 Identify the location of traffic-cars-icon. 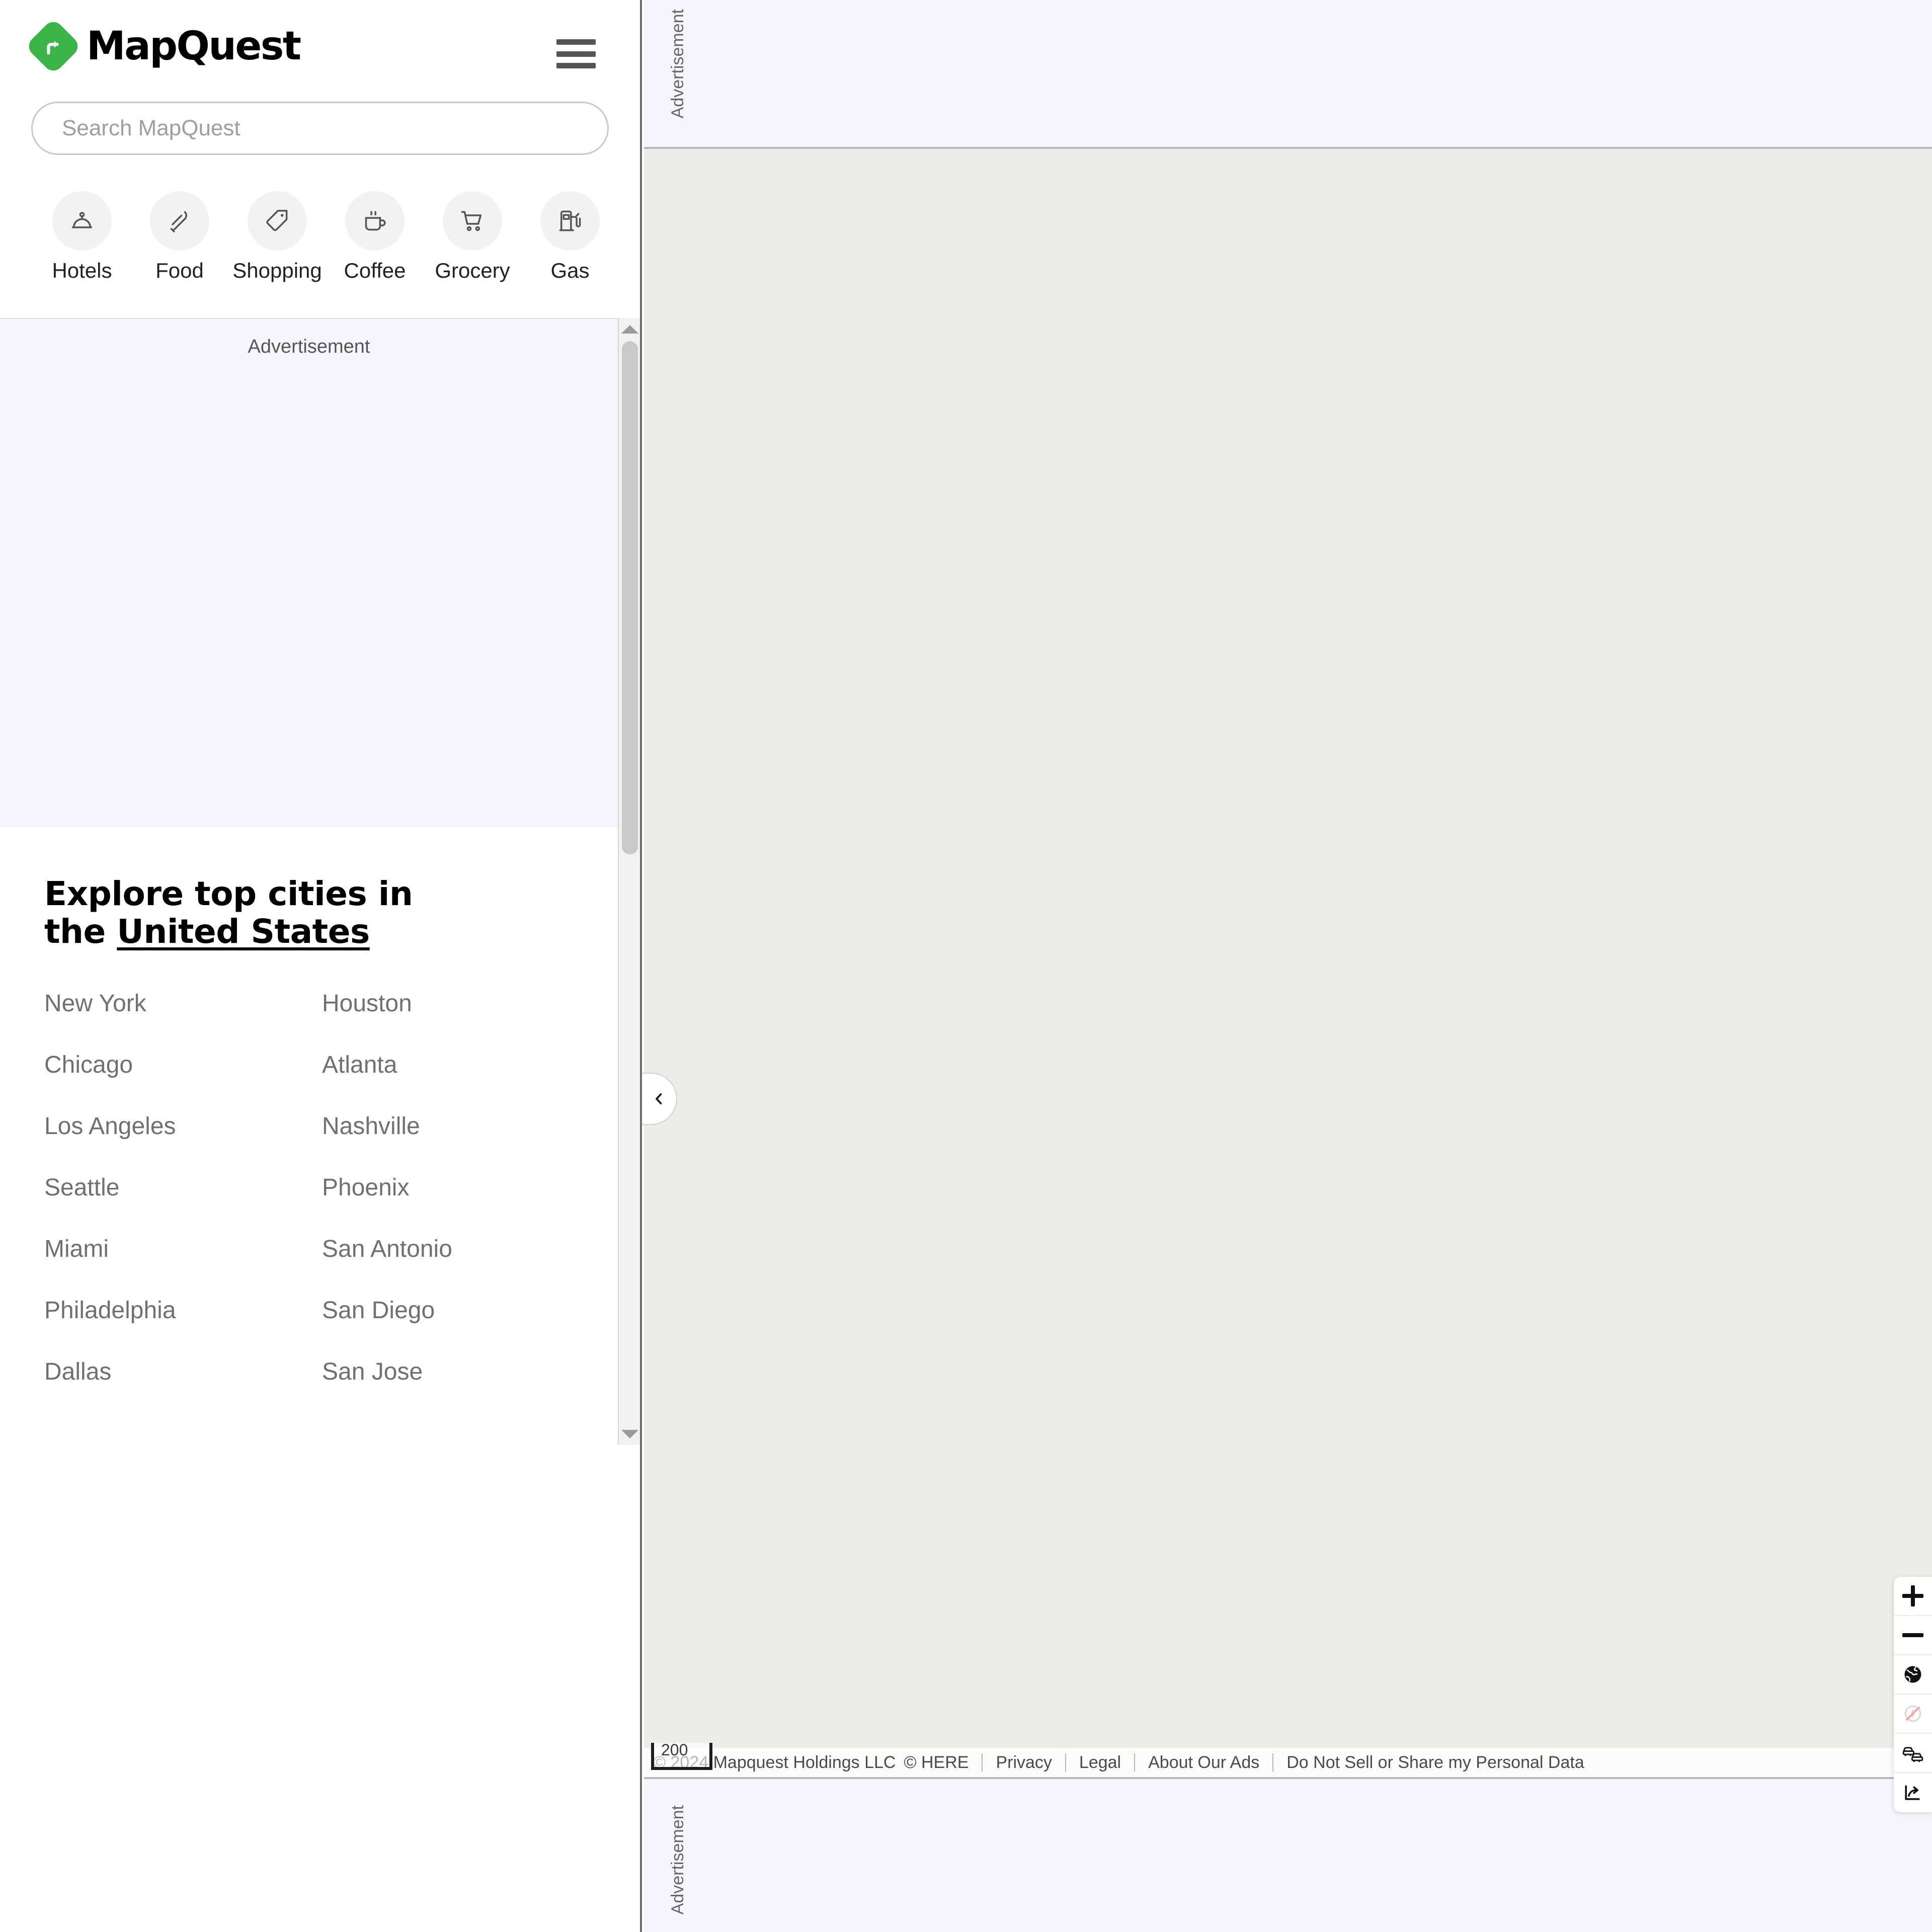
(1913, 1754).